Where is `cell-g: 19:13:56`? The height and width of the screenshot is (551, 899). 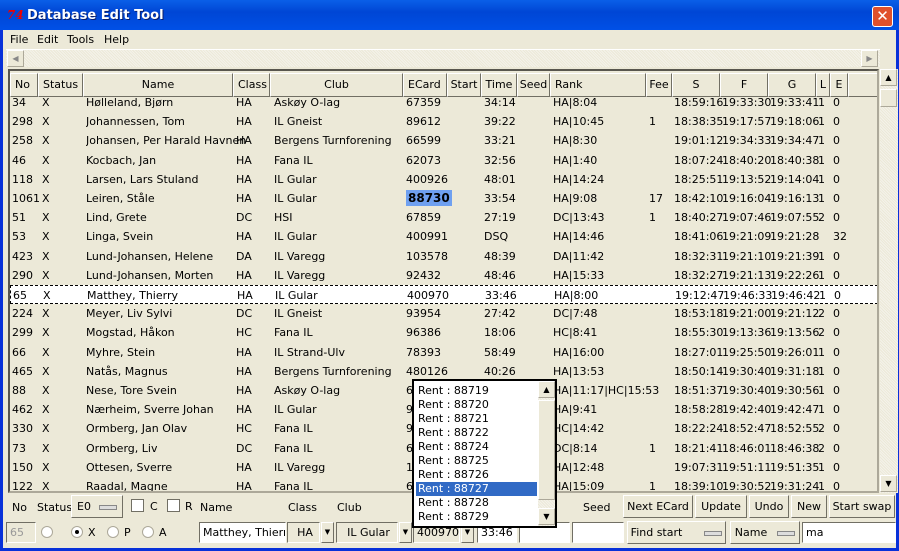 cell-g: 19:13:56 is located at coordinates (795, 333).